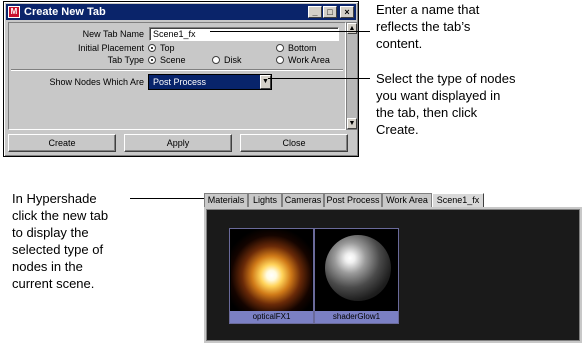 This screenshot has width=584, height=347. Describe the element at coordinates (178, 143) in the screenshot. I see `apply-button: Apply` at that location.